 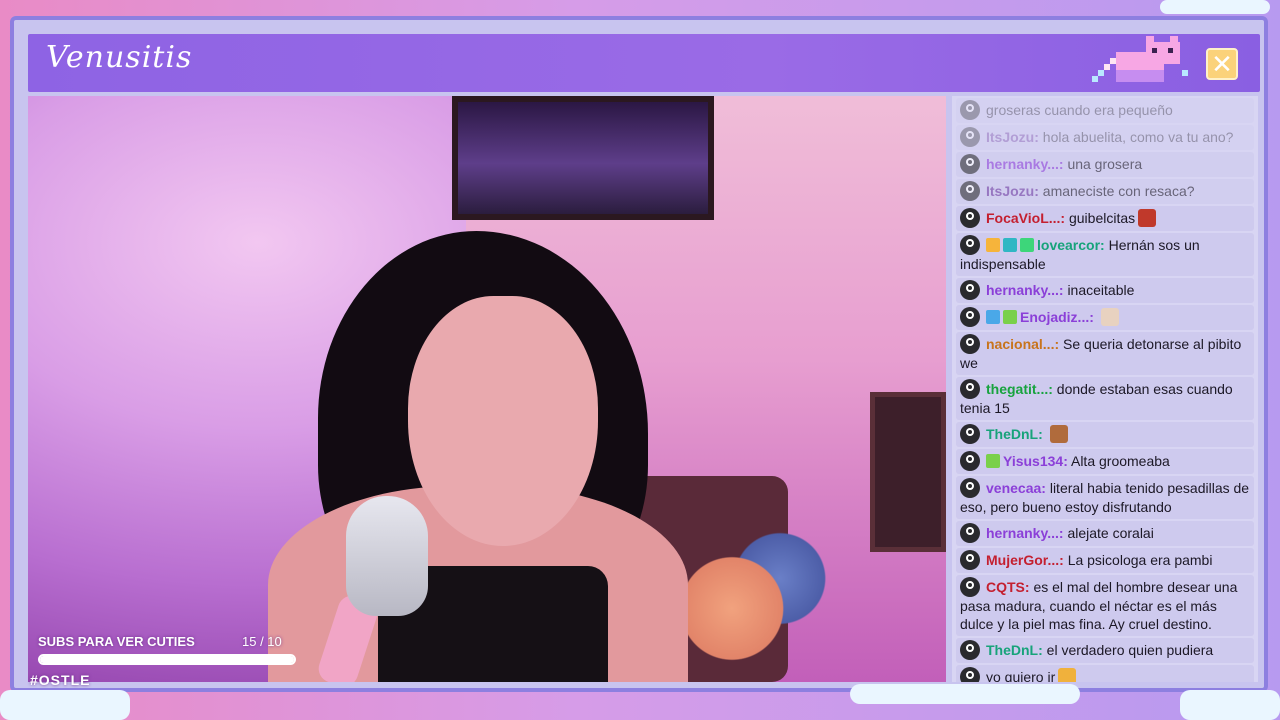 What do you see at coordinates (165, 650) in the screenshot?
I see `sub-goal-widget: SUBS PARA VER CUTIES 15 / 10` at bounding box center [165, 650].